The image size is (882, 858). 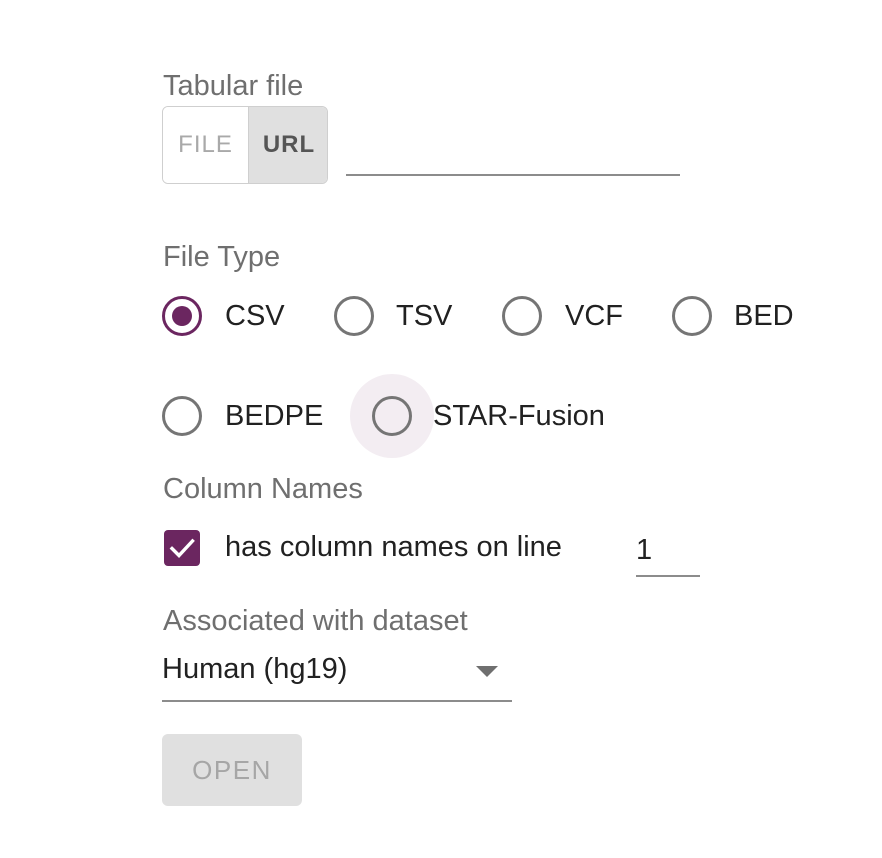 I want to click on column-names-label: Column Names, so click(x=263, y=489).